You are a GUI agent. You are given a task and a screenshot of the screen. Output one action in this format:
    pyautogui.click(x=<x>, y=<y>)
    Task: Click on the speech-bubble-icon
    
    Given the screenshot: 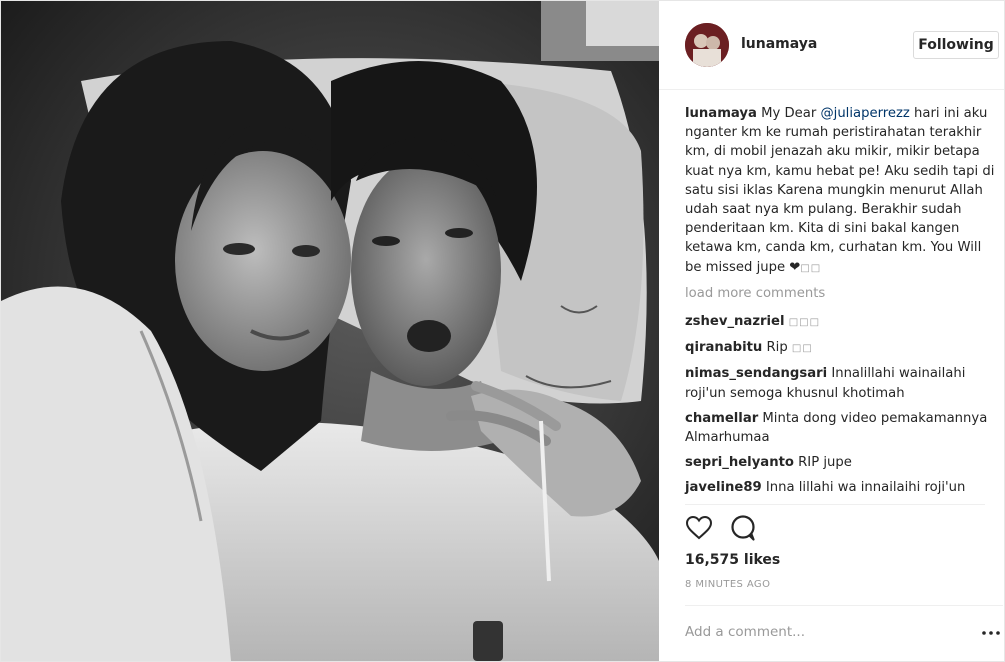 What is the action you would take?
    pyautogui.click(x=743, y=528)
    